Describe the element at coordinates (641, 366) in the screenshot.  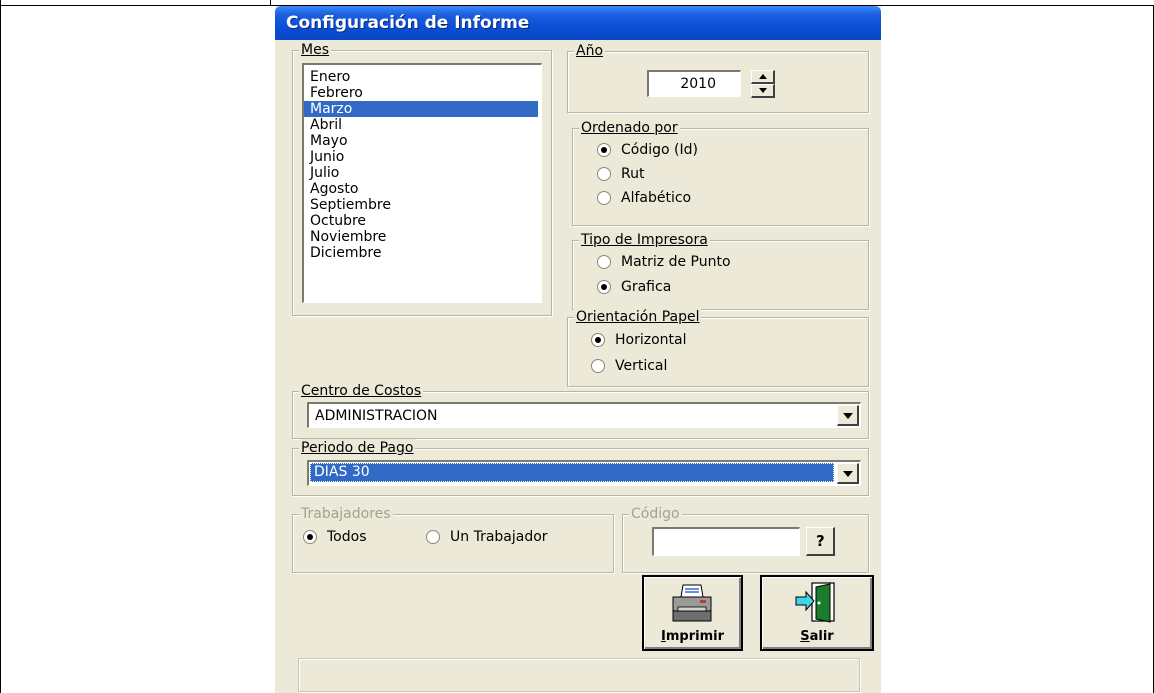
I see `paper-orientation-option-label: Vertical` at that location.